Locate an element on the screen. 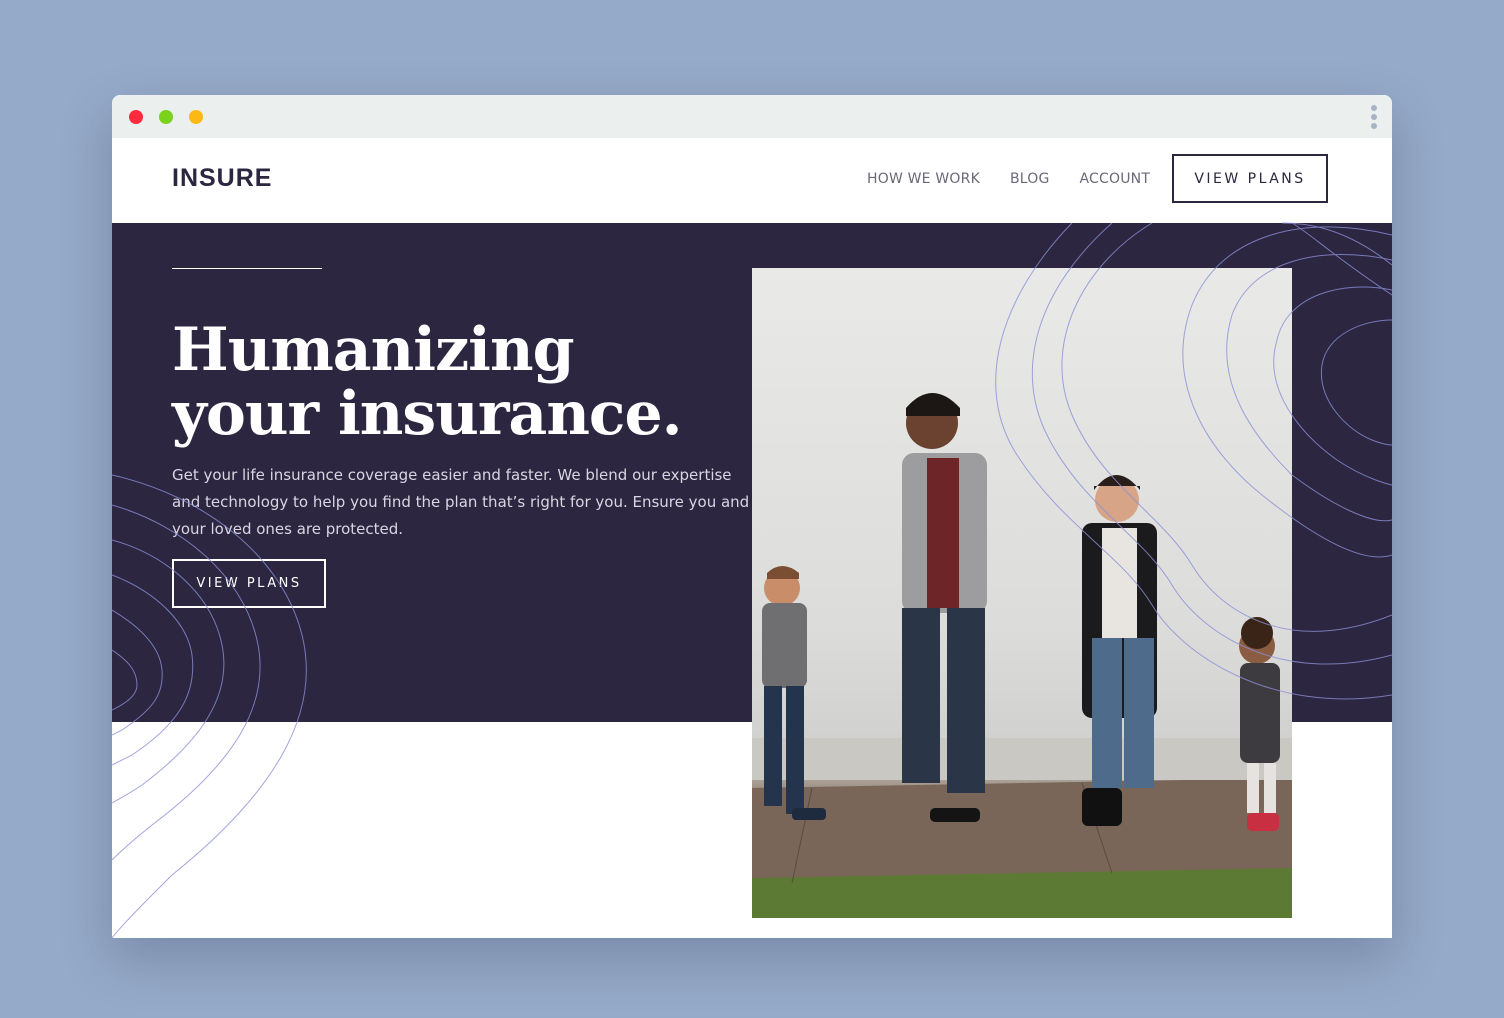 The height and width of the screenshot is (1018, 1504). nav-link-account: ACCOUNT is located at coordinates (1115, 179).